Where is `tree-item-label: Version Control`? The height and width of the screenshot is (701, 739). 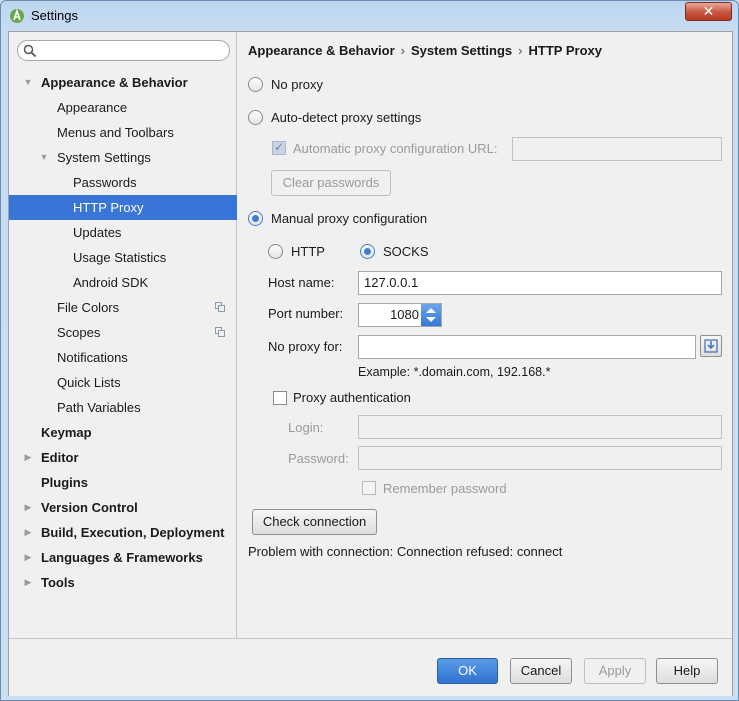
tree-item-label: Version Control is located at coordinates (89, 507).